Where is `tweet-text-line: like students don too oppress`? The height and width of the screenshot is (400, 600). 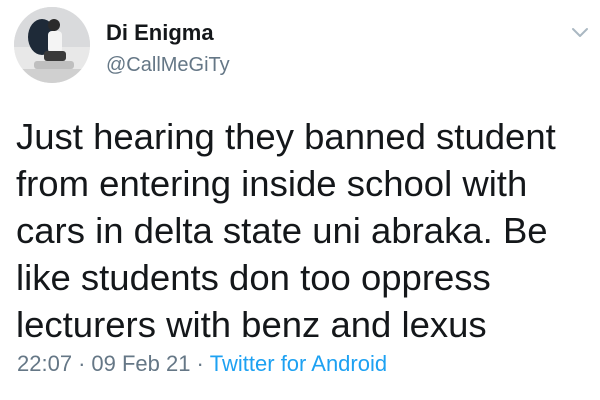
tweet-text-line: like students don too oppress is located at coordinates (253, 277).